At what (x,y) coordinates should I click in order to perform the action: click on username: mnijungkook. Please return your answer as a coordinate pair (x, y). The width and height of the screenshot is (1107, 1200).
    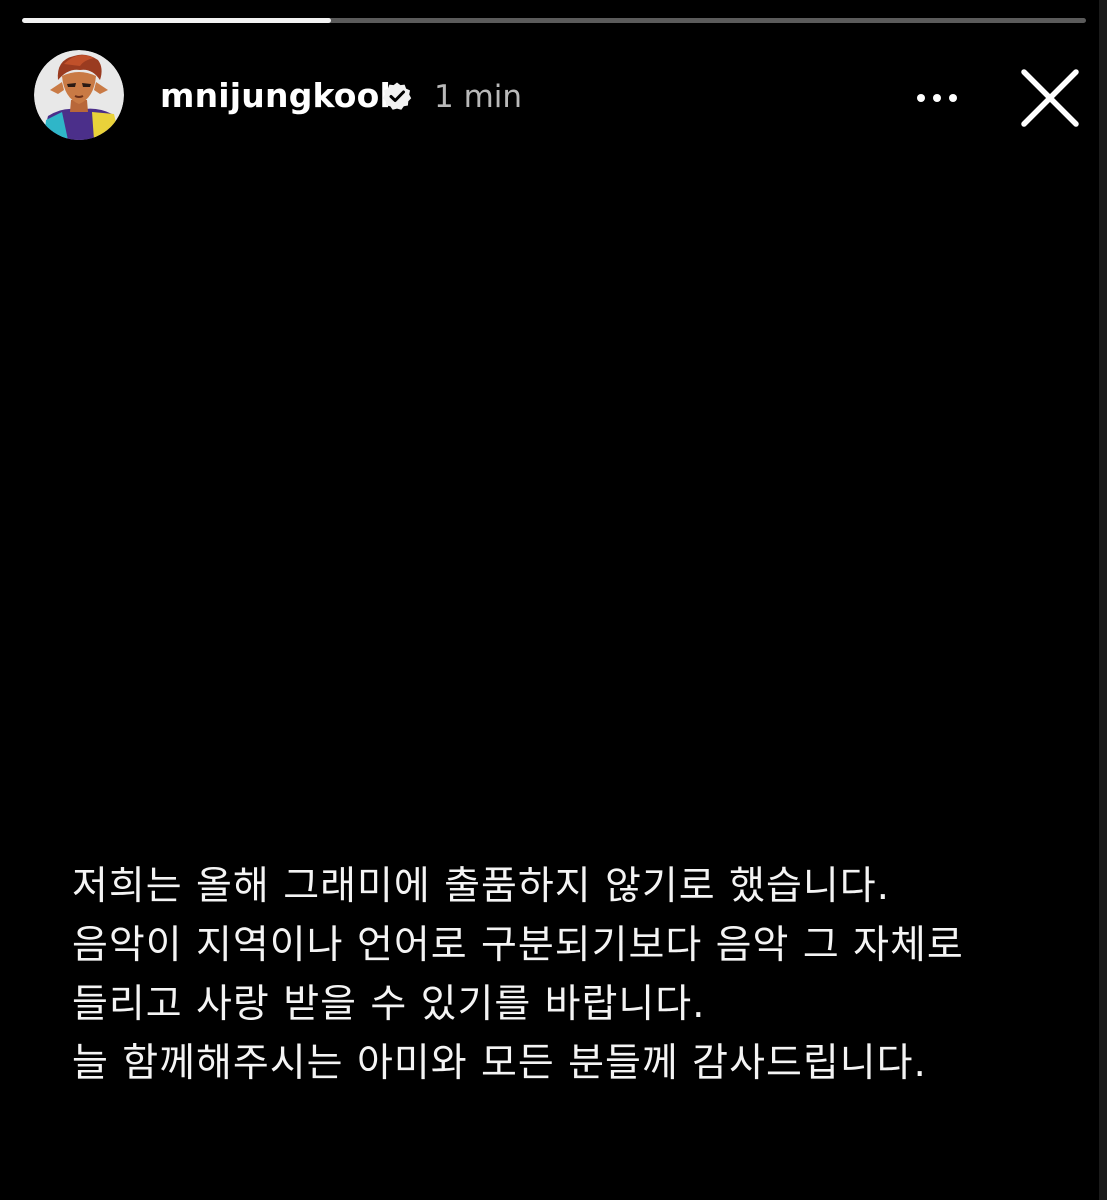
    Looking at the image, I should click on (281, 96).